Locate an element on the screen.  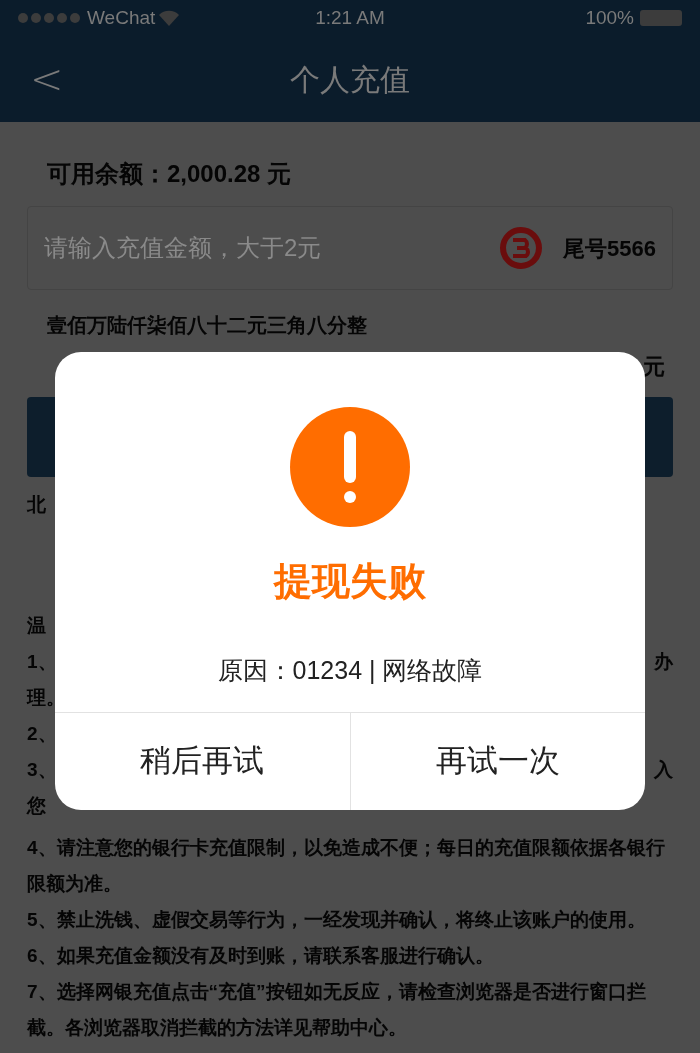
note-item: 5、禁止洗钱、虚假交易等行为，一经发现并确认，将终止该账户的使用。 is located at coordinates (337, 920).